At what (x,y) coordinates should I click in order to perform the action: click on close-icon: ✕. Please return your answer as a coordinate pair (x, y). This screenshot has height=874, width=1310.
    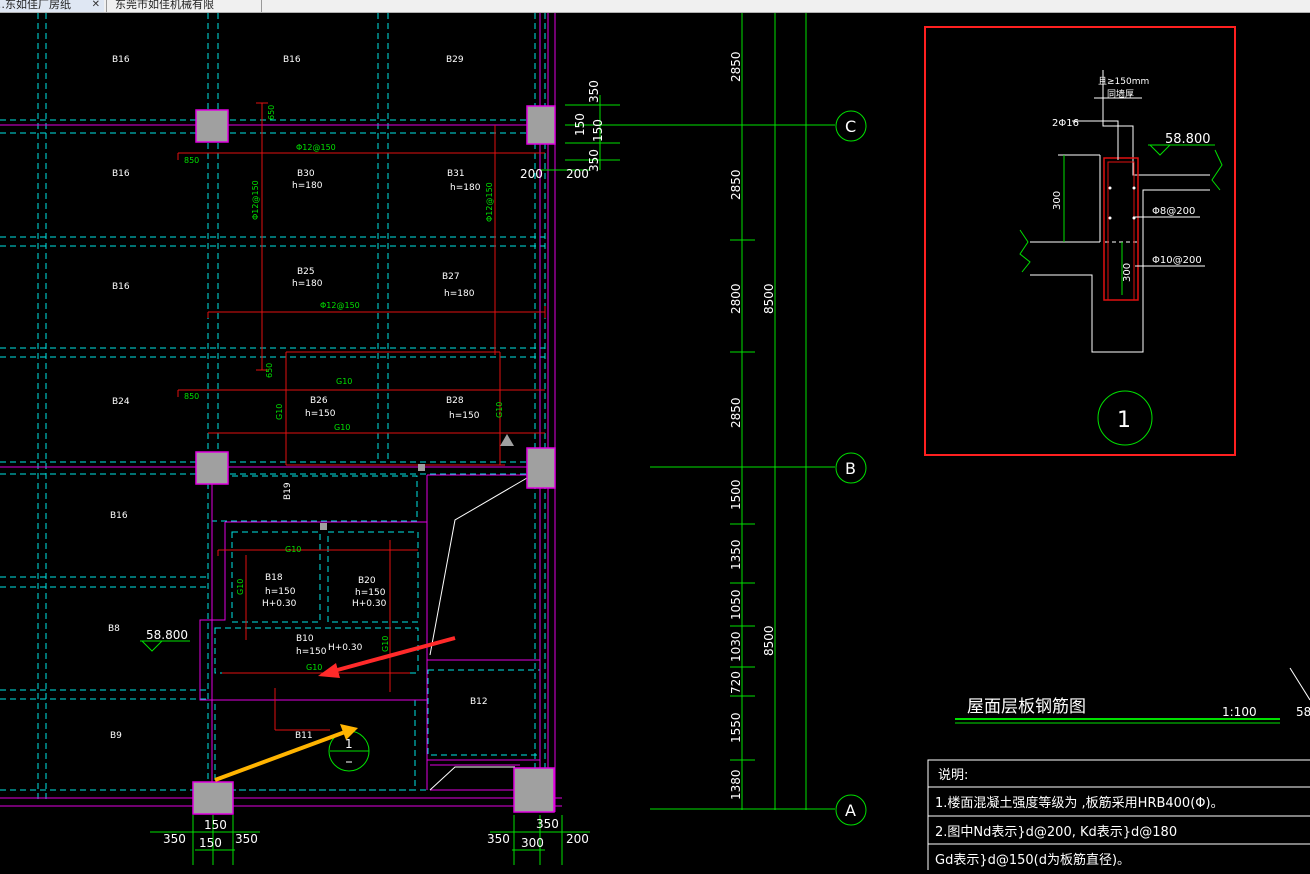
    Looking at the image, I should click on (96, 5).